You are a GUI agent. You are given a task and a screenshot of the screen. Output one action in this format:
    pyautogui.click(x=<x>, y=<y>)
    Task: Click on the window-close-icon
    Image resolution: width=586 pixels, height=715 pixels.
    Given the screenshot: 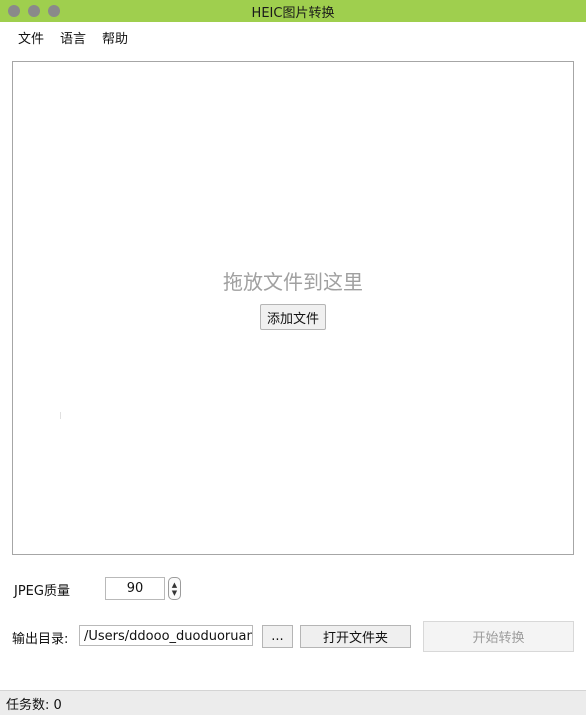 What is the action you would take?
    pyautogui.click(x=14, y=11)
    